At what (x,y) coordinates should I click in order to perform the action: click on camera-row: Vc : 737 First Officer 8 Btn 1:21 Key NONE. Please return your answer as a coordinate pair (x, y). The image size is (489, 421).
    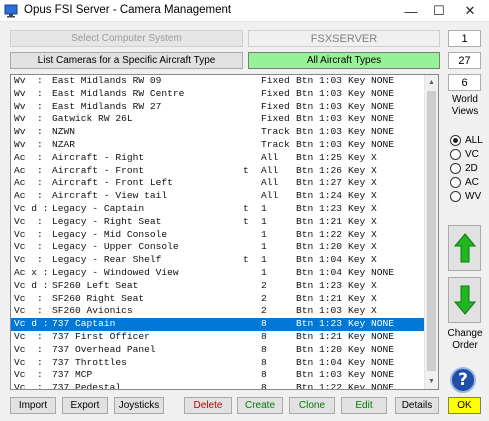
    Looking at the image, I should click on (218, 337).